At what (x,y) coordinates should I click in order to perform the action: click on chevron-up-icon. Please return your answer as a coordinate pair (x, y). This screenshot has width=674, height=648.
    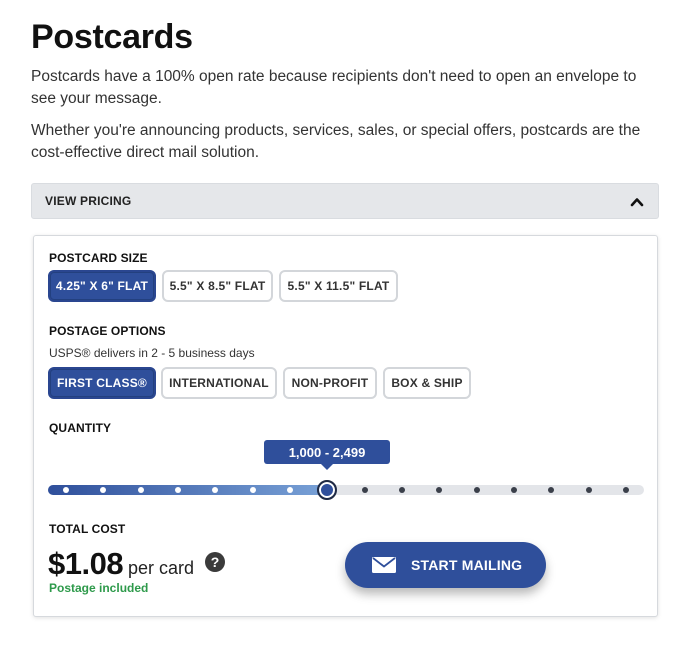
    Looking at the image, I should click on (637, 202).